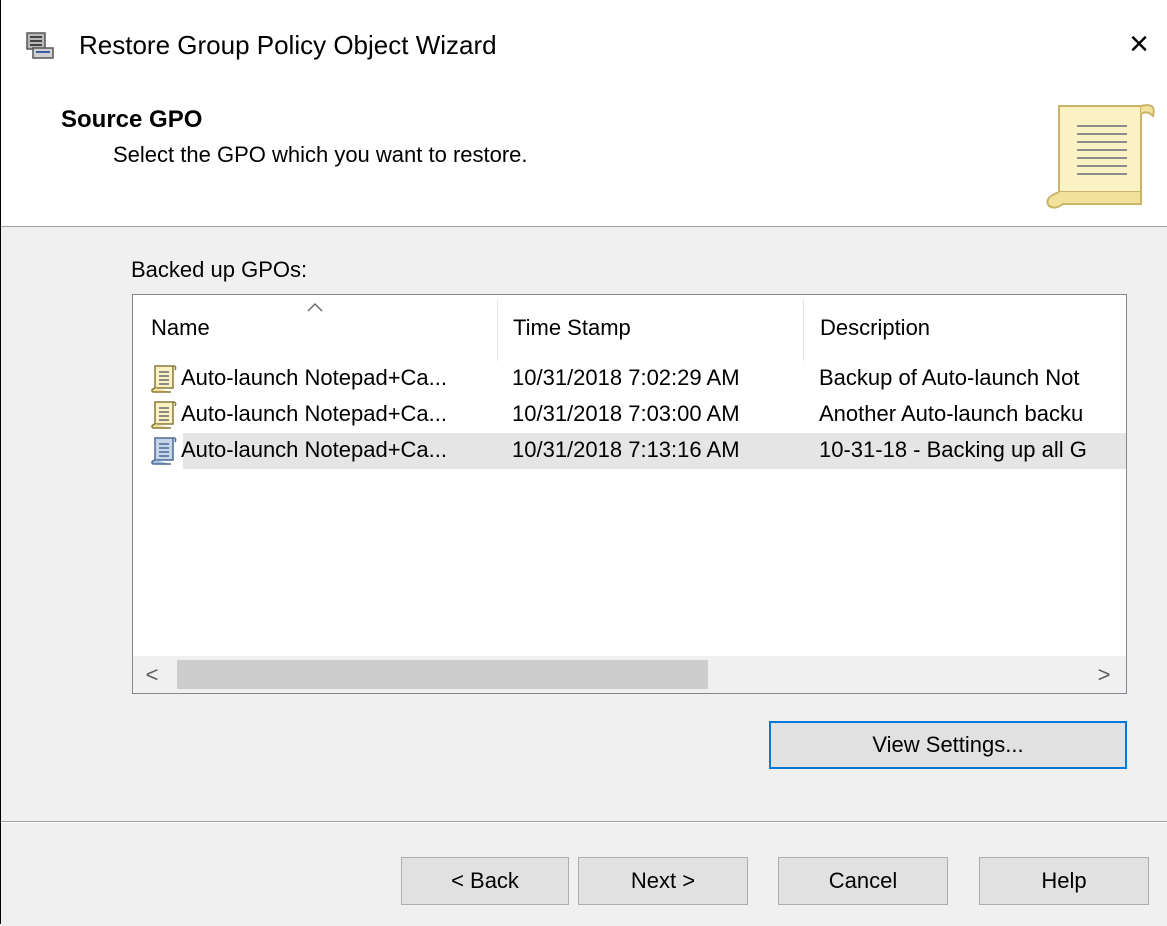 Image resolution: width=1167 pixels, height=926 pixels. I want to click on column-header-timestamp: Time Stamp, so click(650, 329).